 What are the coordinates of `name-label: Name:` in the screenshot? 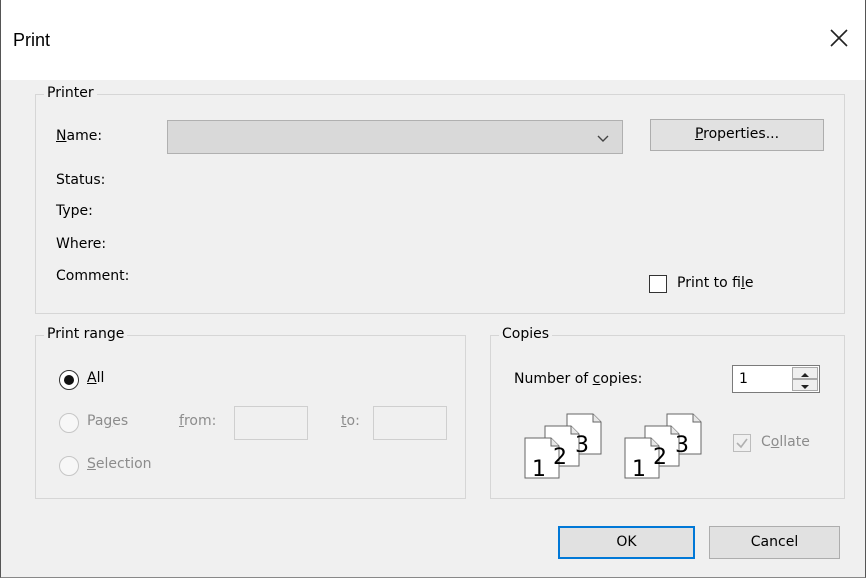 It's located at (79, 136).